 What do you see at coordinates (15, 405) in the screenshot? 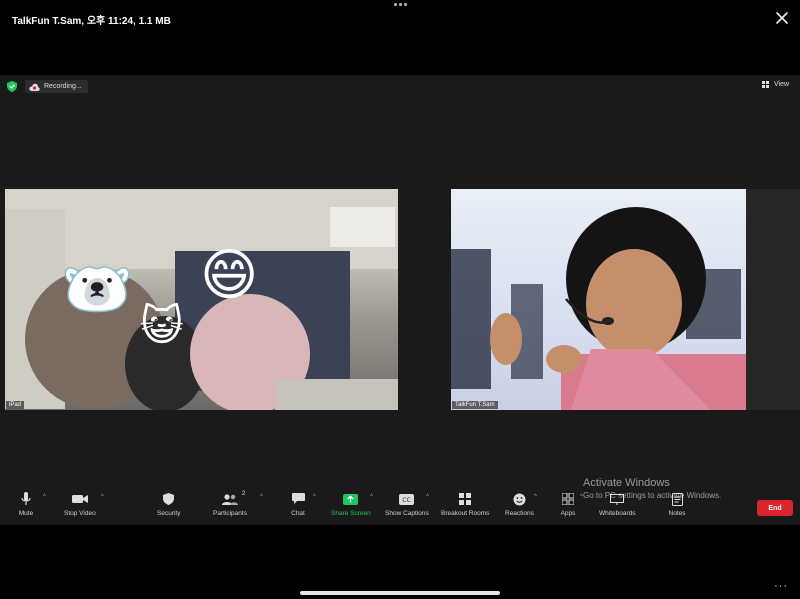
I see `participant-name-tag: iPad` at bounding box center [15, 405].